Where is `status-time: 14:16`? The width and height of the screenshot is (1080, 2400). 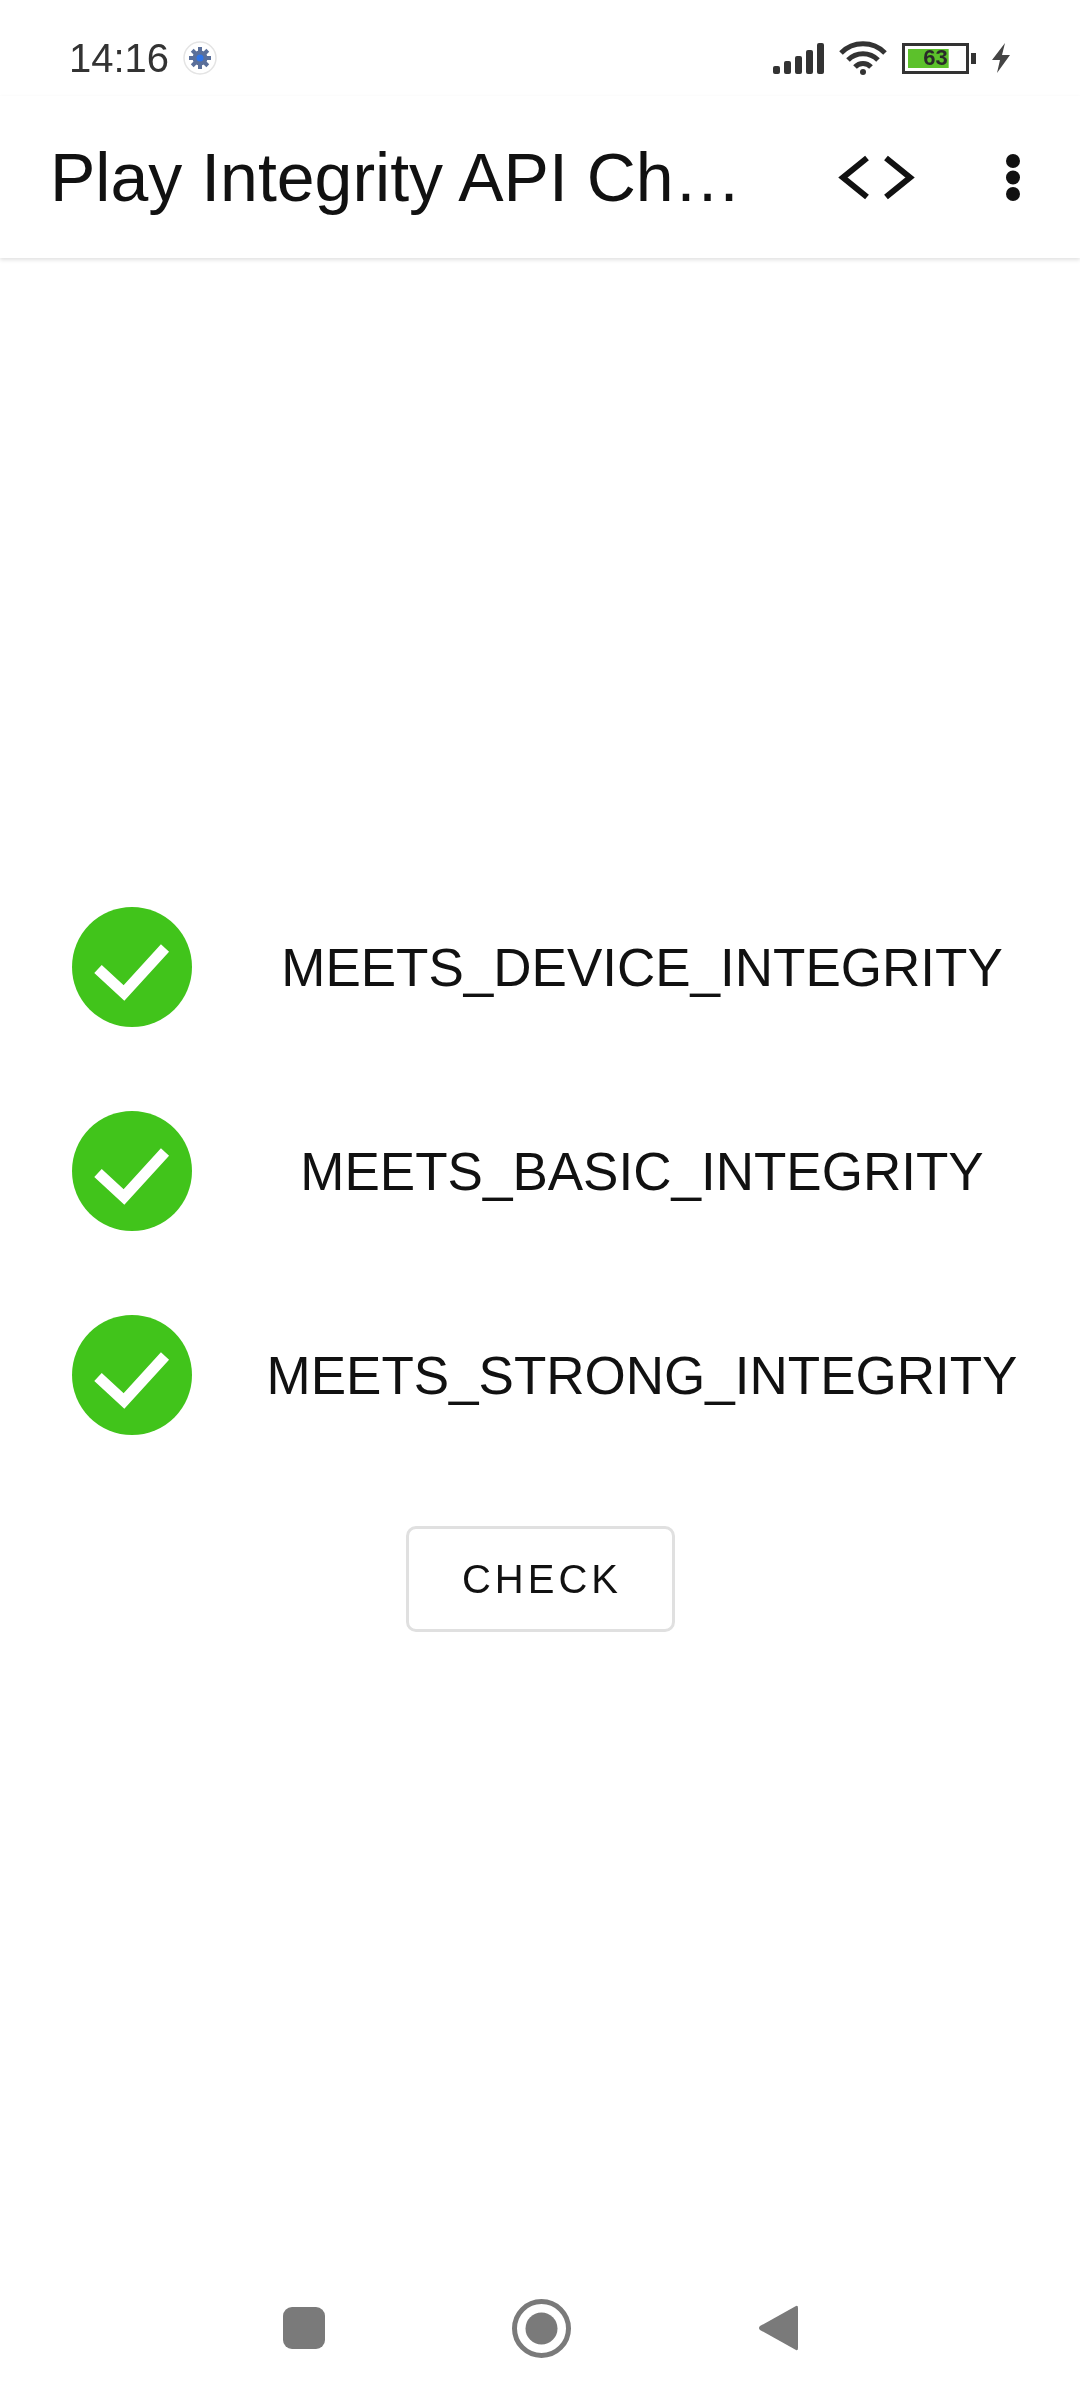 status-time: 14:16 is located at coordinates (119, 58).